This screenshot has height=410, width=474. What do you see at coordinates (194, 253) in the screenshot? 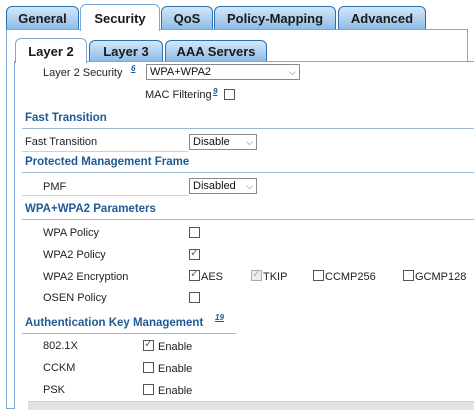
I see `wpa2-policy-checkbox` at bounding box center [194, 253].